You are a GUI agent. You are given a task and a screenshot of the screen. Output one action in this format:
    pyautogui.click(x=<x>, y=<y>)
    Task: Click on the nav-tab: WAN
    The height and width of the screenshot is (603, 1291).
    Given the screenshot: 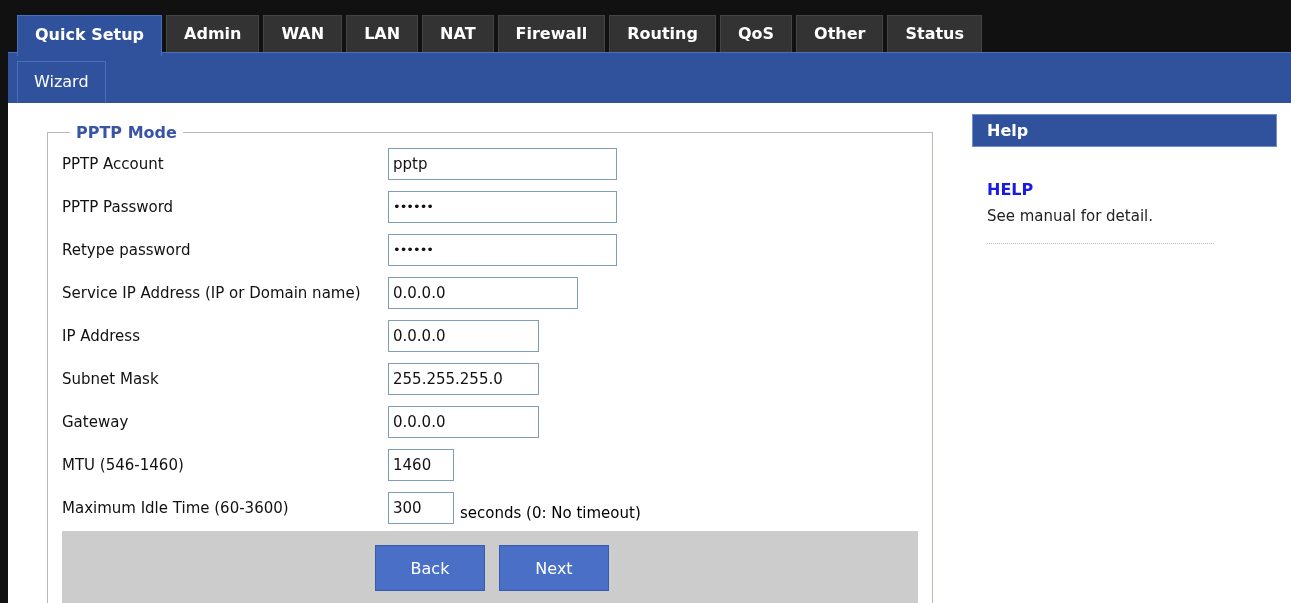 What is the action you would take?
    pyautogui.click(x=303, y=33)
    